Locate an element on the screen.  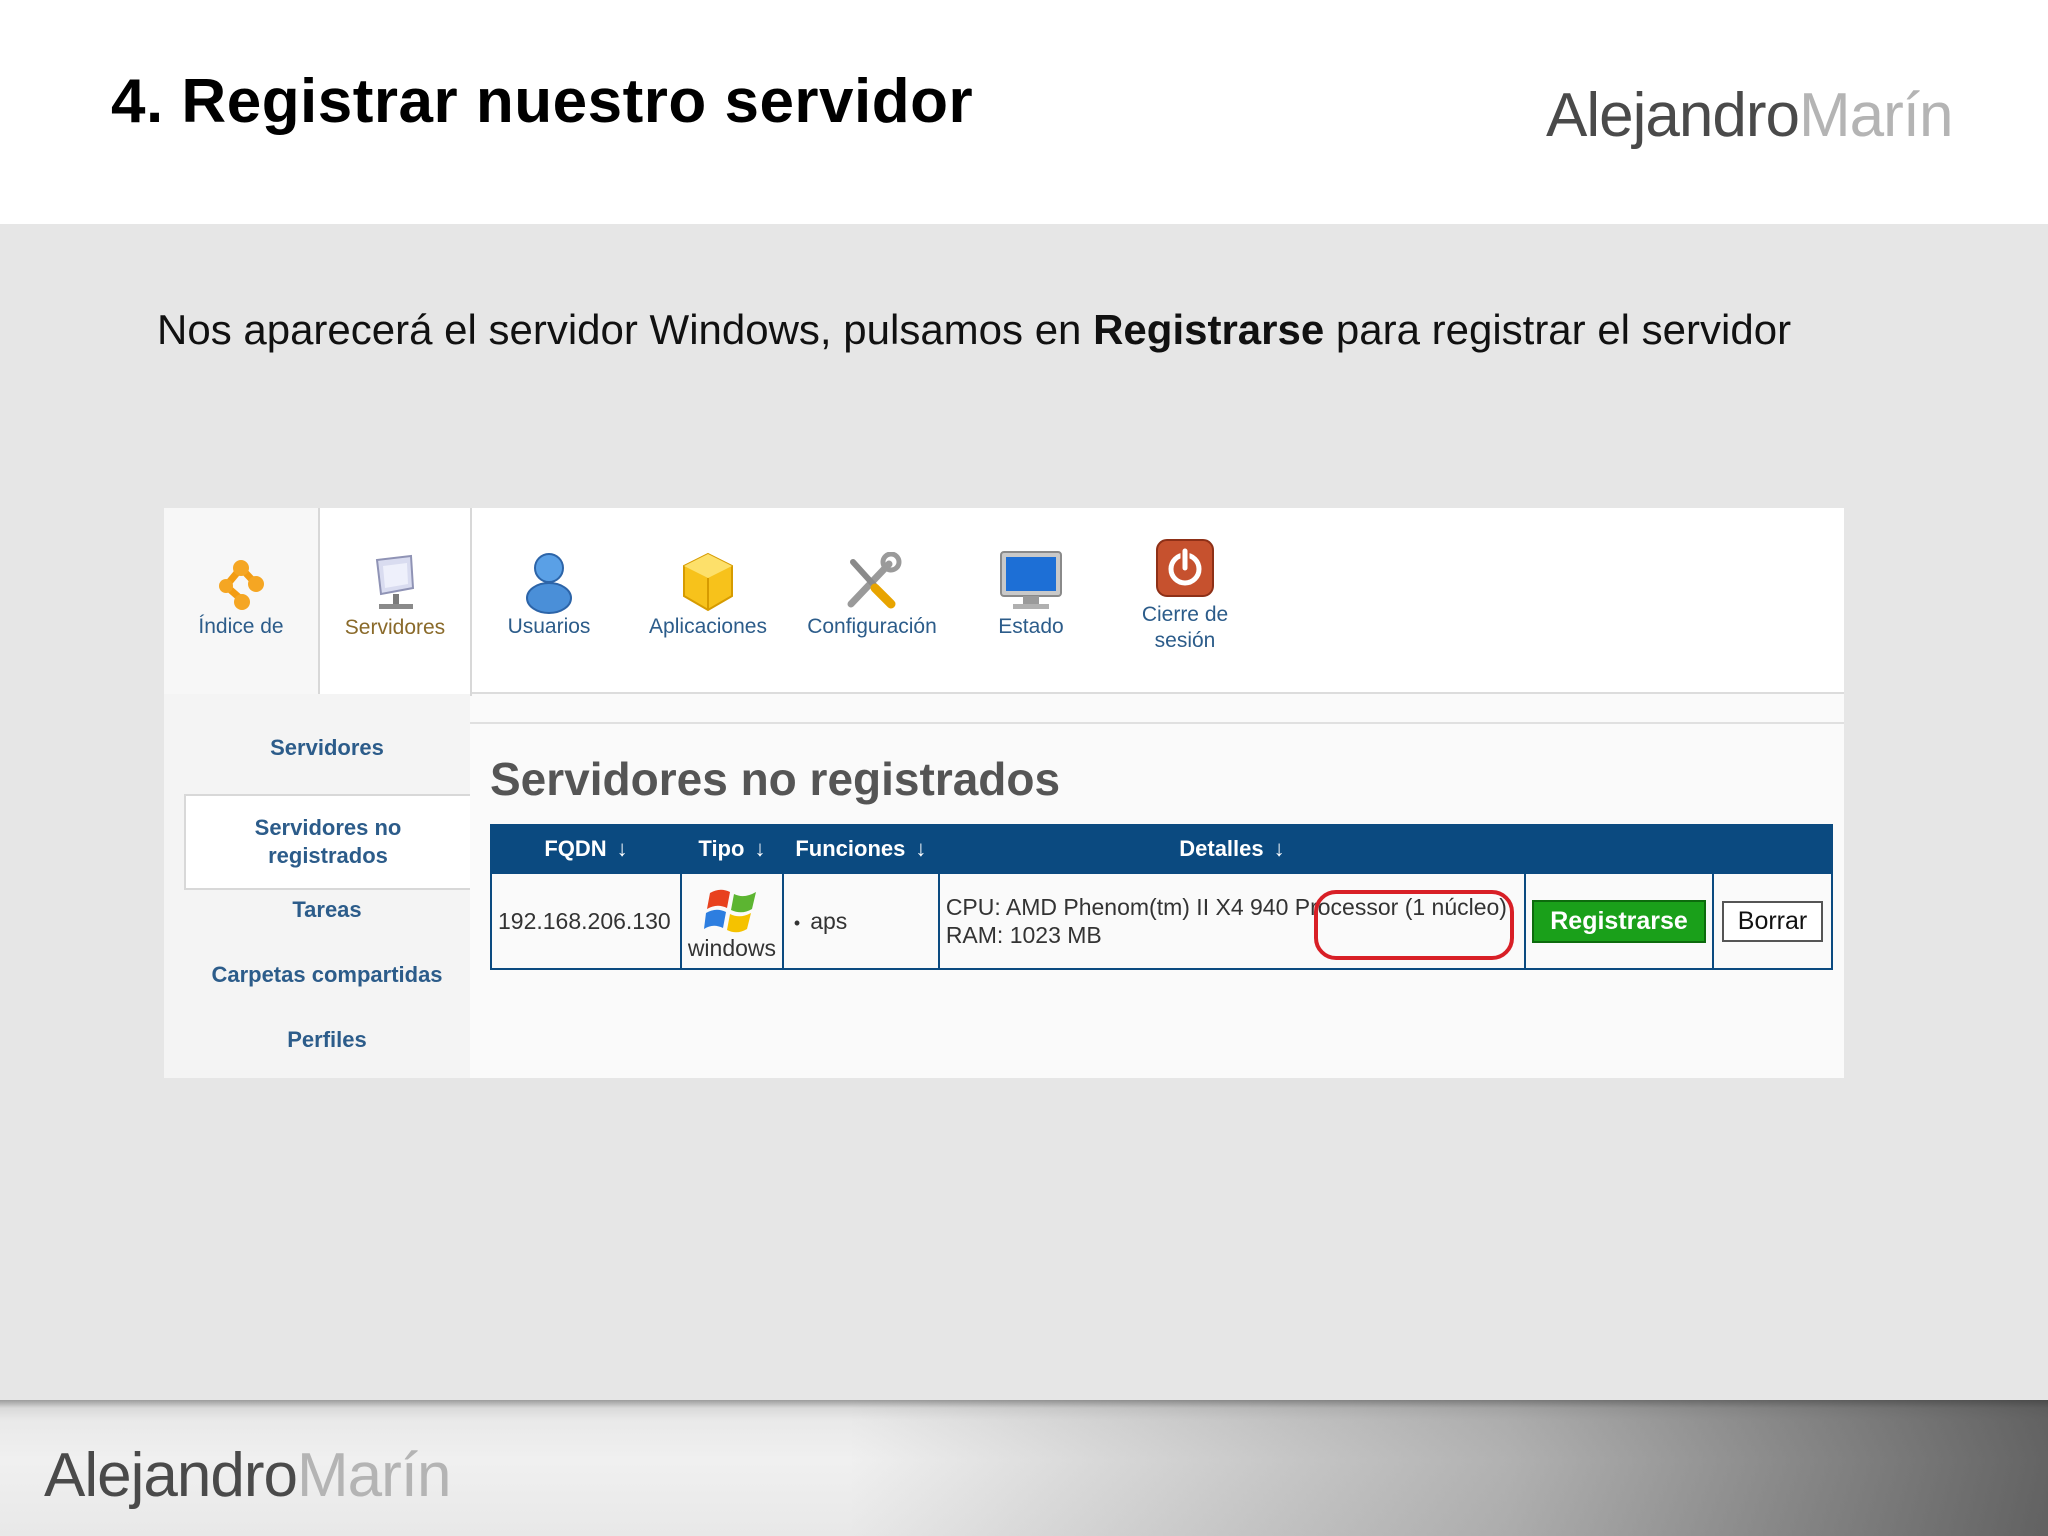
header-label: Tipo is located at coordinates (721, 848).